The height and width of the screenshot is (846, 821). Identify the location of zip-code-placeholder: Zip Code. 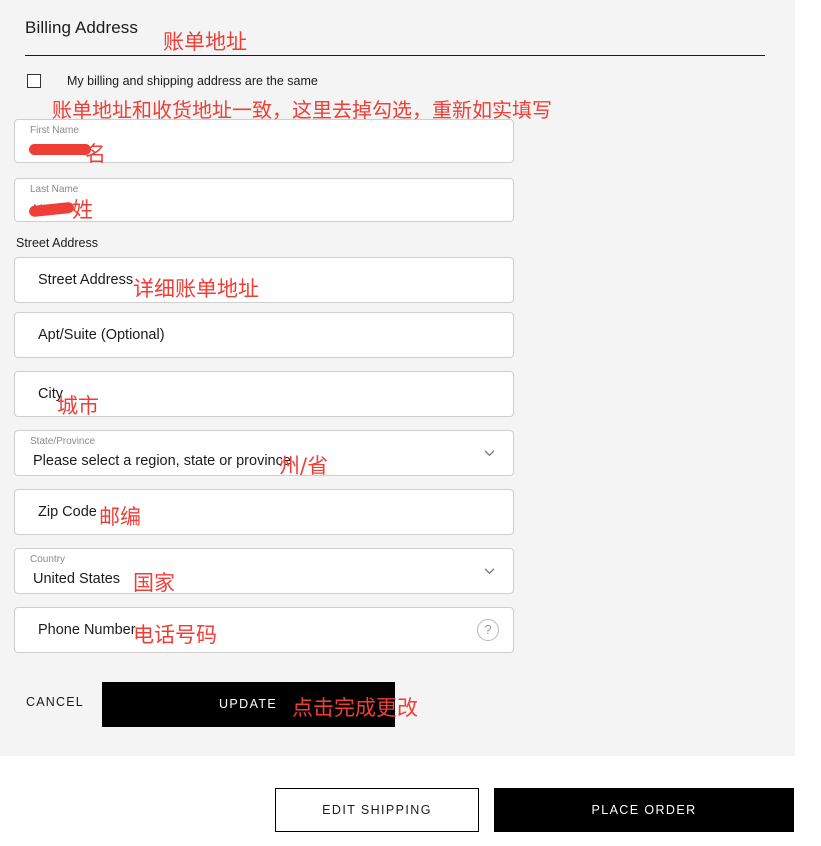
(67, 512).